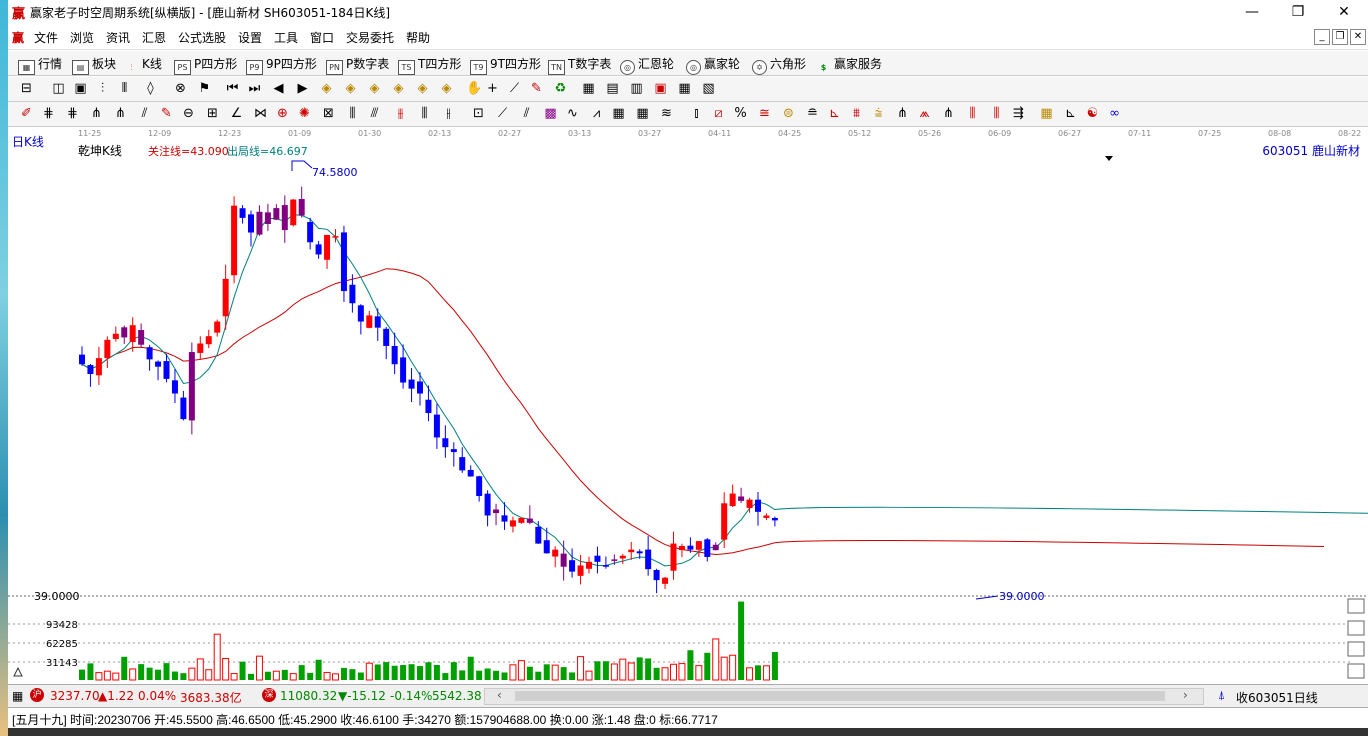 This screenshot has height=736, width=1368. Describe the element at coordinates (418, 37) in the screenshot. I see `menu-help: 帮助` at that location.